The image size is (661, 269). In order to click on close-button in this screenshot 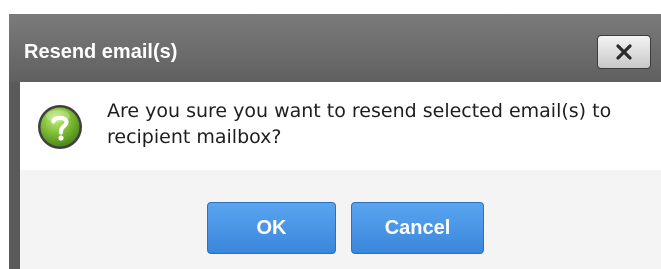, I will do `click(624, 52)`.